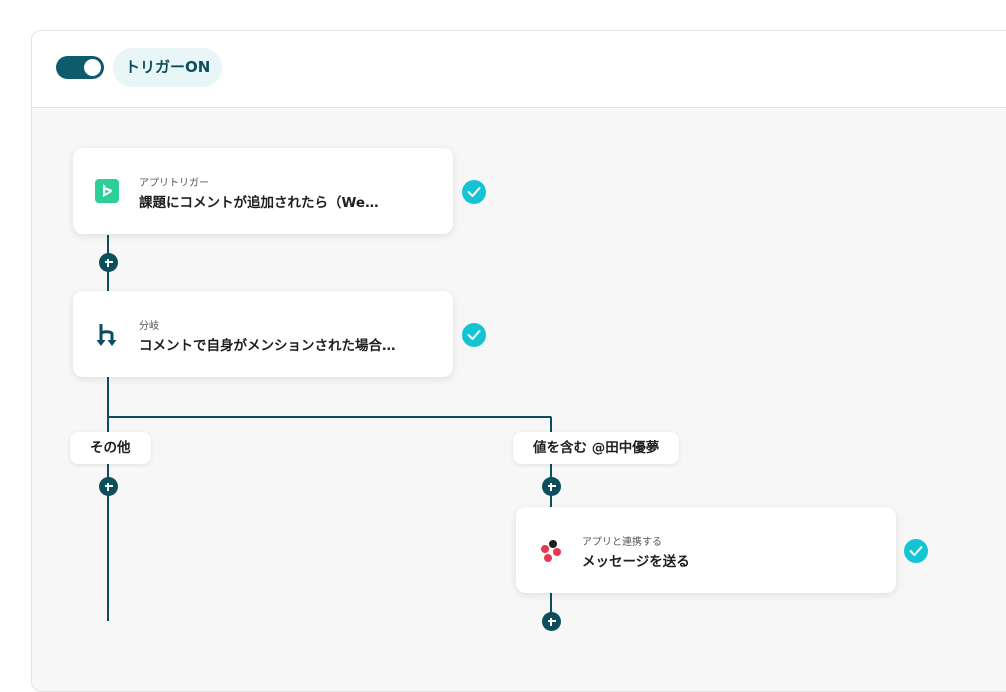  What do you see at coordinates (110, 448) in the screenshot?
I see `branch-label-other: その他` at bounding box center [110, 448].